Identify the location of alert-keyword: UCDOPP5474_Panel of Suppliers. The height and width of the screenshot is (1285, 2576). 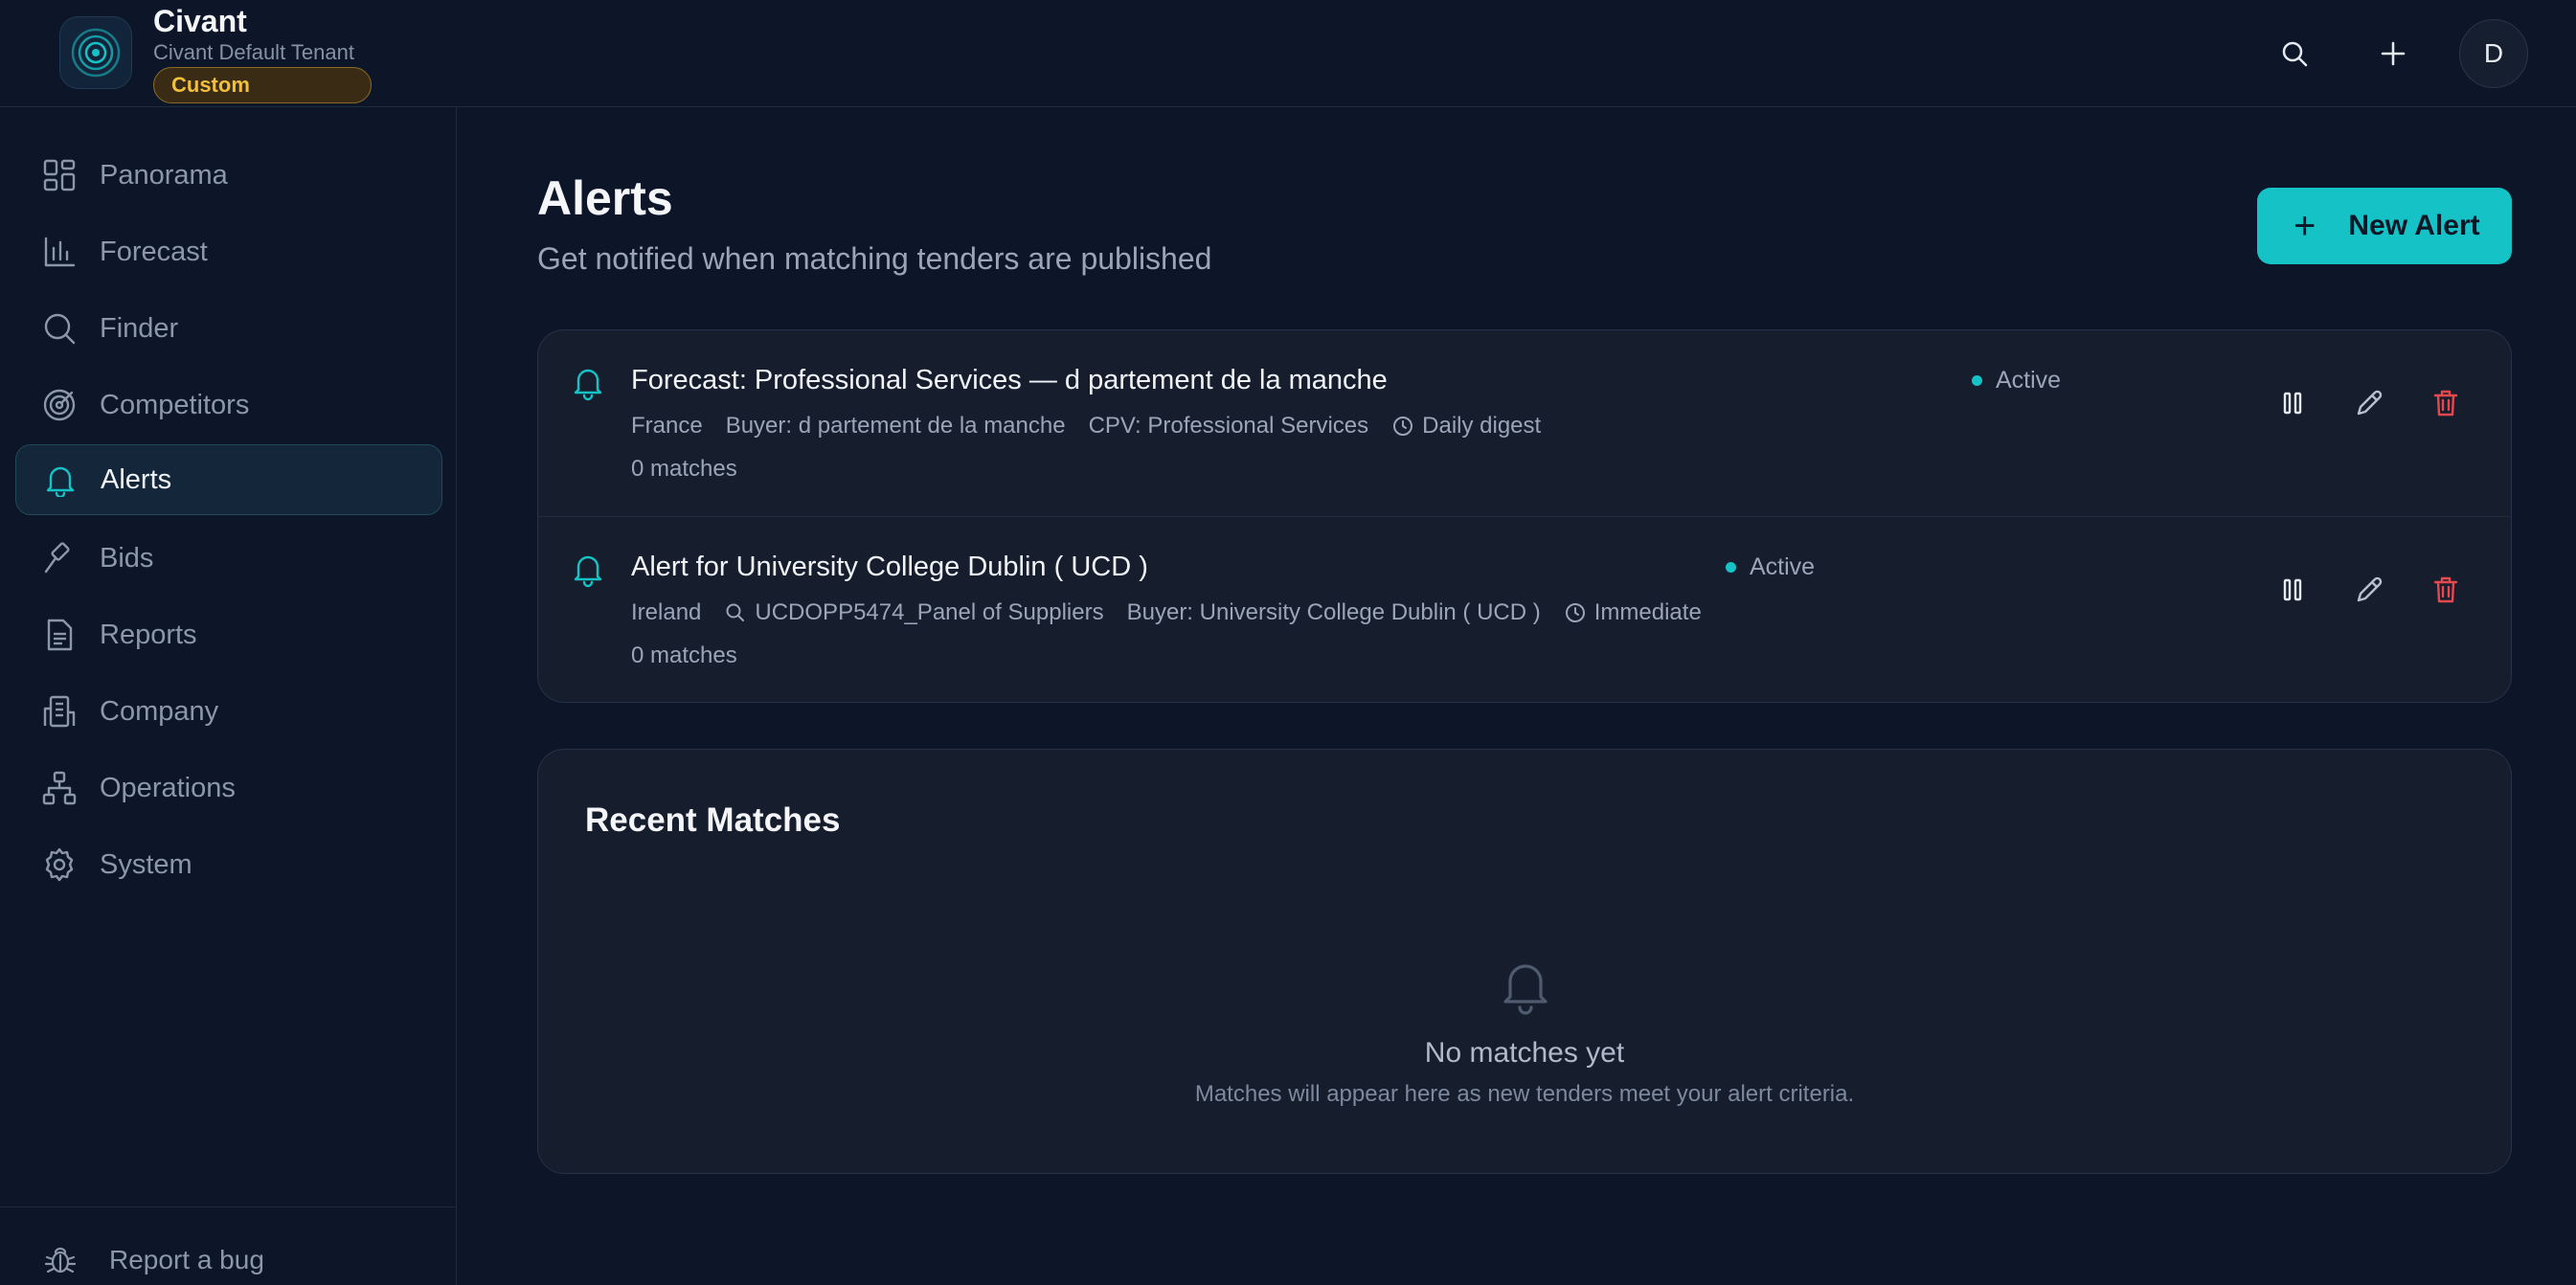
(914, 612).